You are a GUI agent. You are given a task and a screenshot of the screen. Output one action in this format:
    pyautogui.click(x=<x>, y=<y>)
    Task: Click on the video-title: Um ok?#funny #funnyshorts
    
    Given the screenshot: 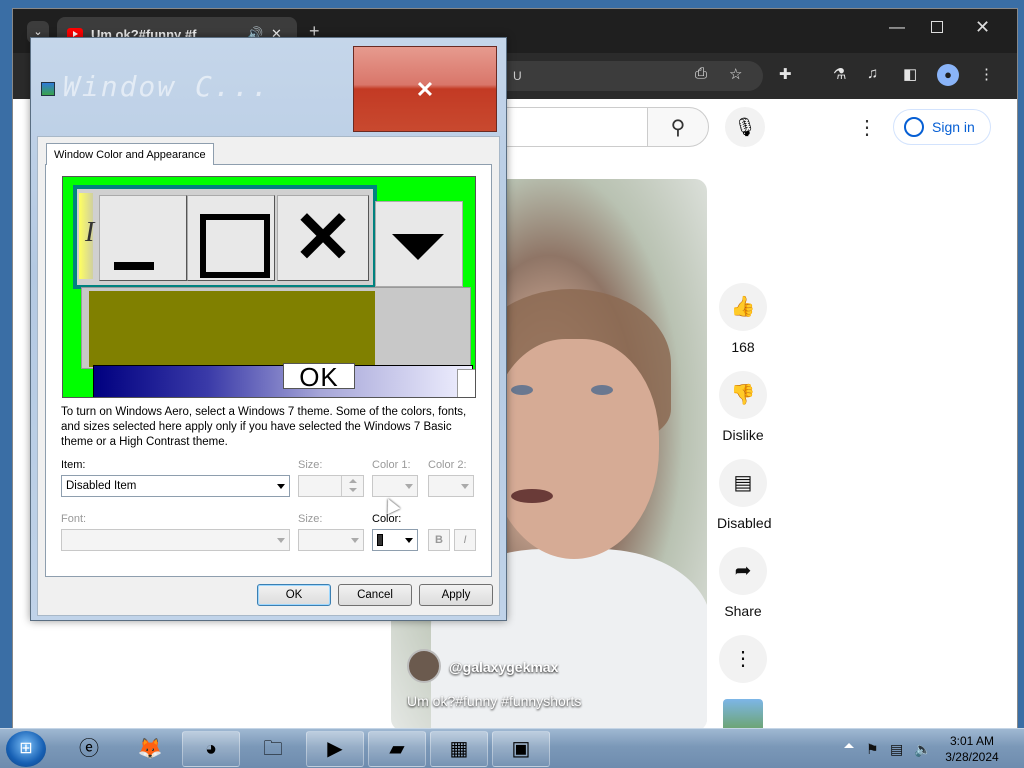 What is the action you would take?
    pyautogui.click(x=494, y=701)
    